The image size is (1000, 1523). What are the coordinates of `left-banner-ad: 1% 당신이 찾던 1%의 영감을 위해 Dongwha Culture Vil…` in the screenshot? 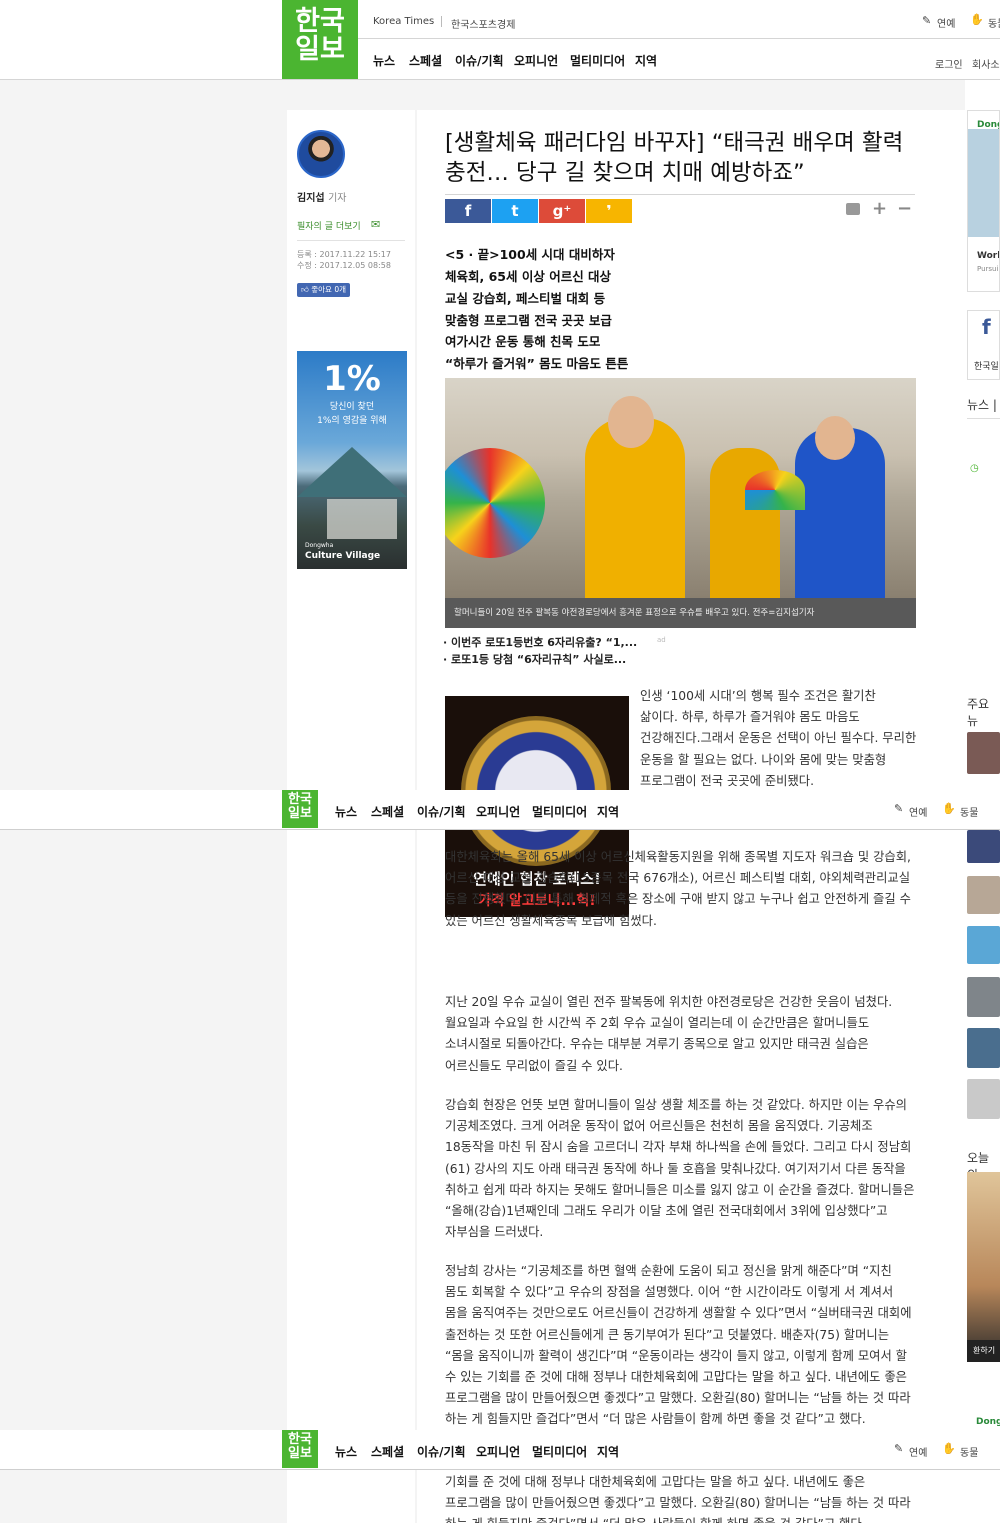 It's located at (352, 460).